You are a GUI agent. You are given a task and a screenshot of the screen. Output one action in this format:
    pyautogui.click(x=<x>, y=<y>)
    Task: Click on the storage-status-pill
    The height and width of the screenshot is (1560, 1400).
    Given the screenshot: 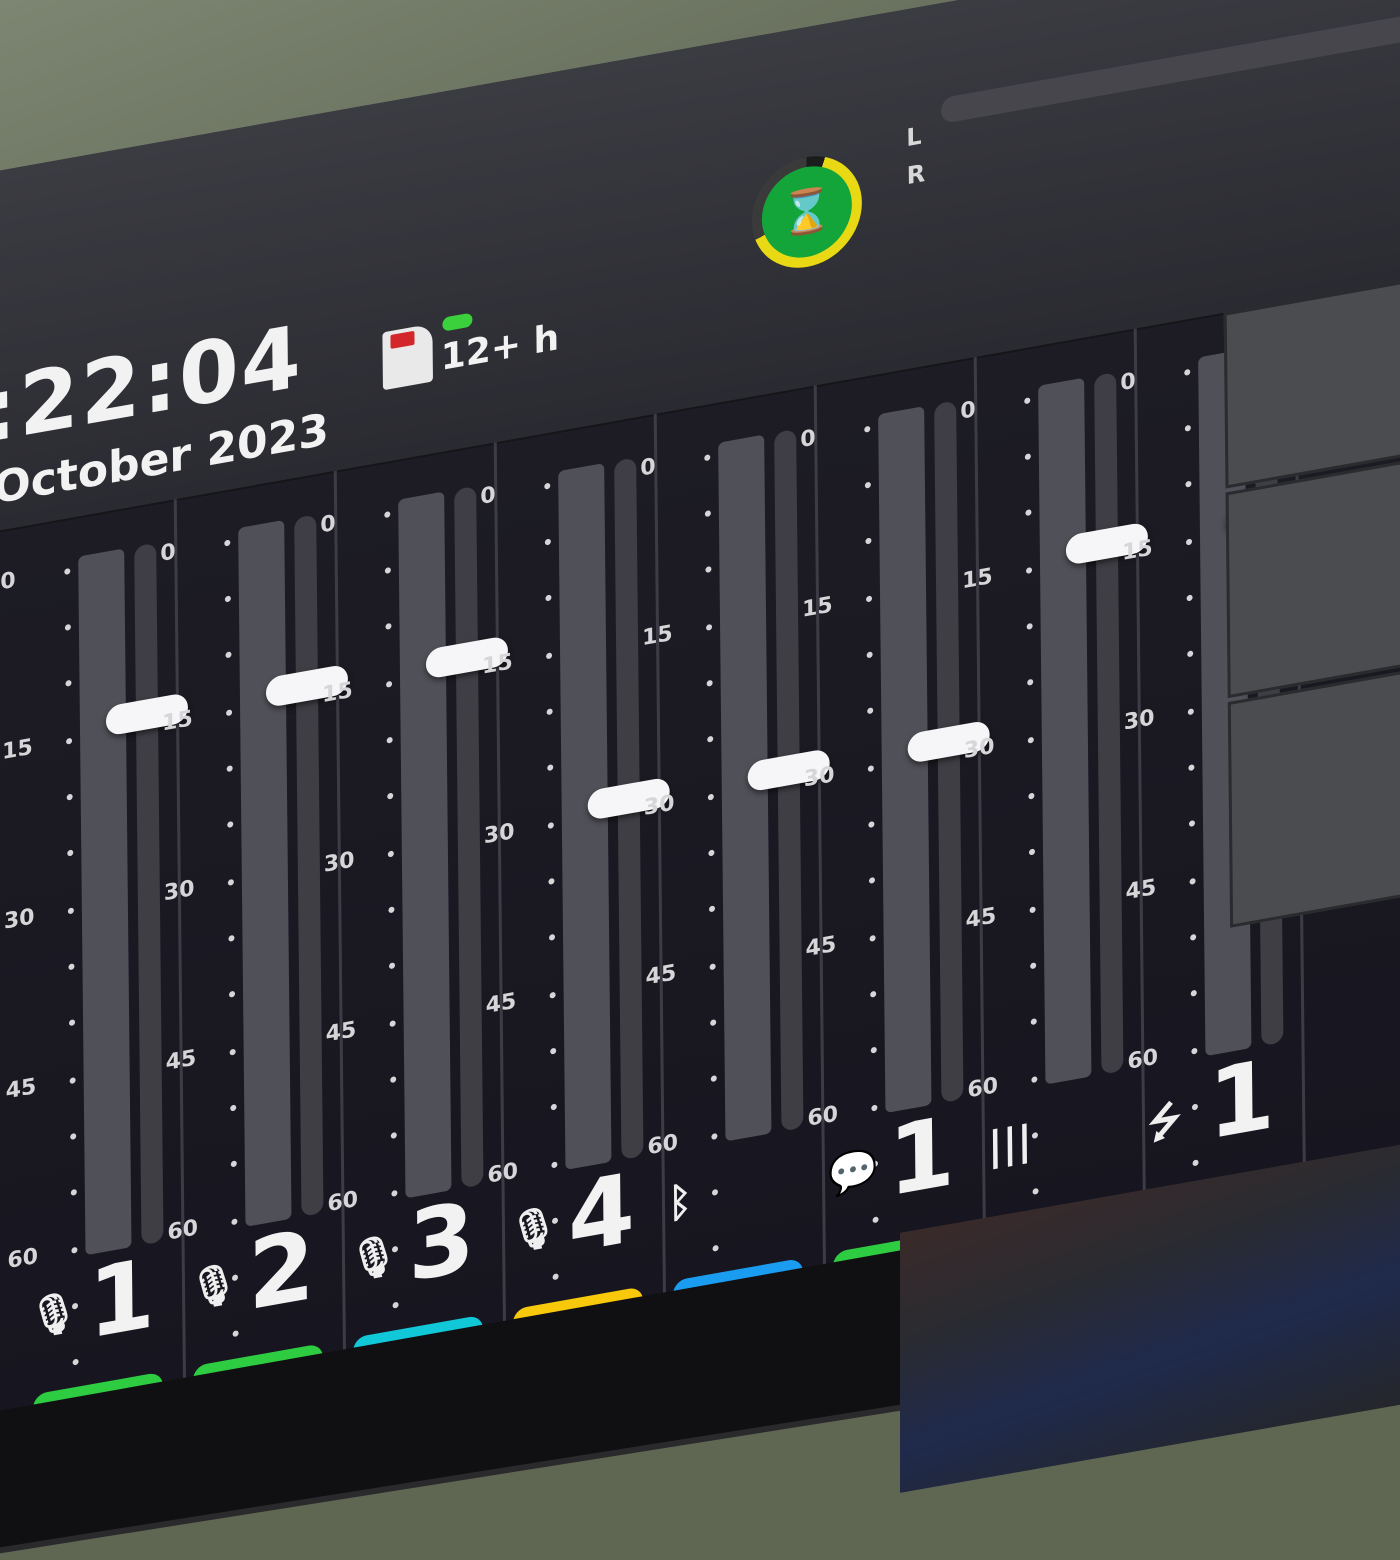 What is the action you would take?
    pyautogui.click(x=457, y=322)
    